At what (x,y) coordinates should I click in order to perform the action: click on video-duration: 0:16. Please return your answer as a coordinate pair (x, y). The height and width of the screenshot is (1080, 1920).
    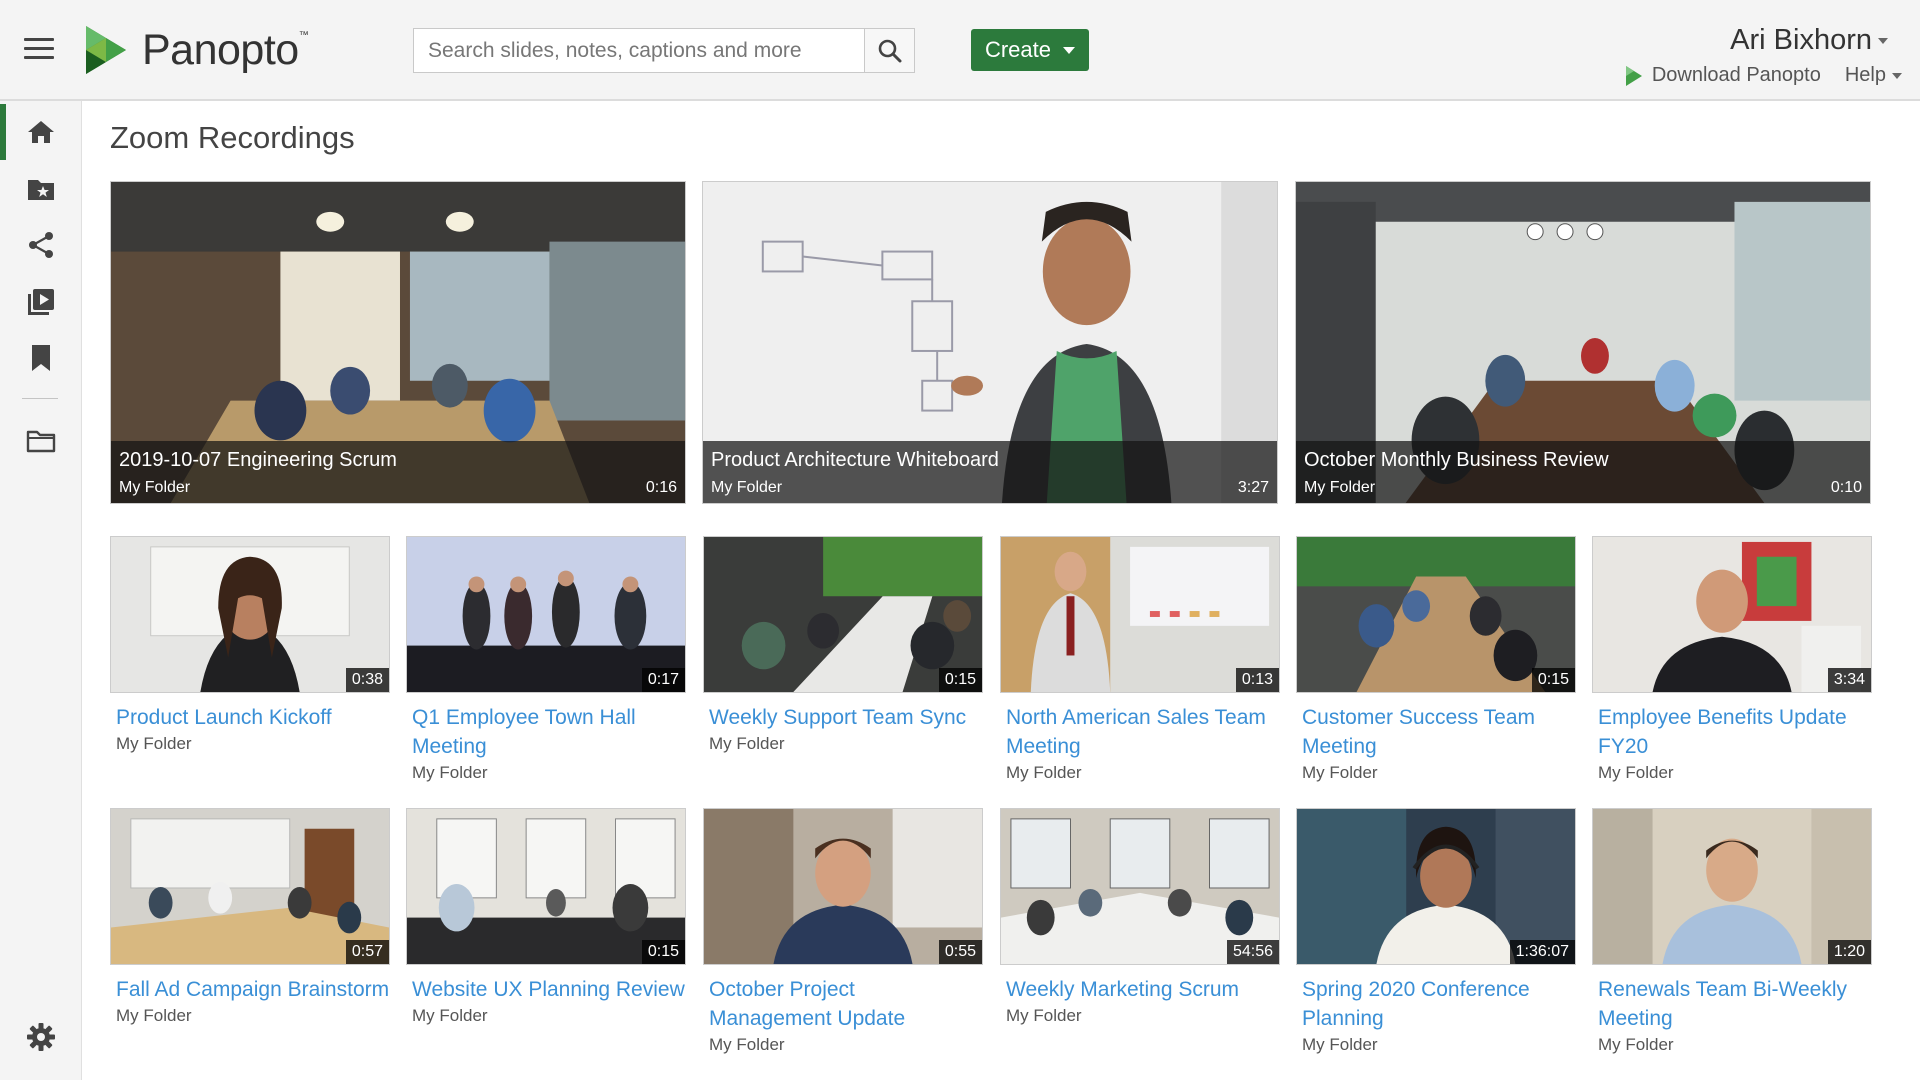
    Looking at the image, I should click on (661, 487).